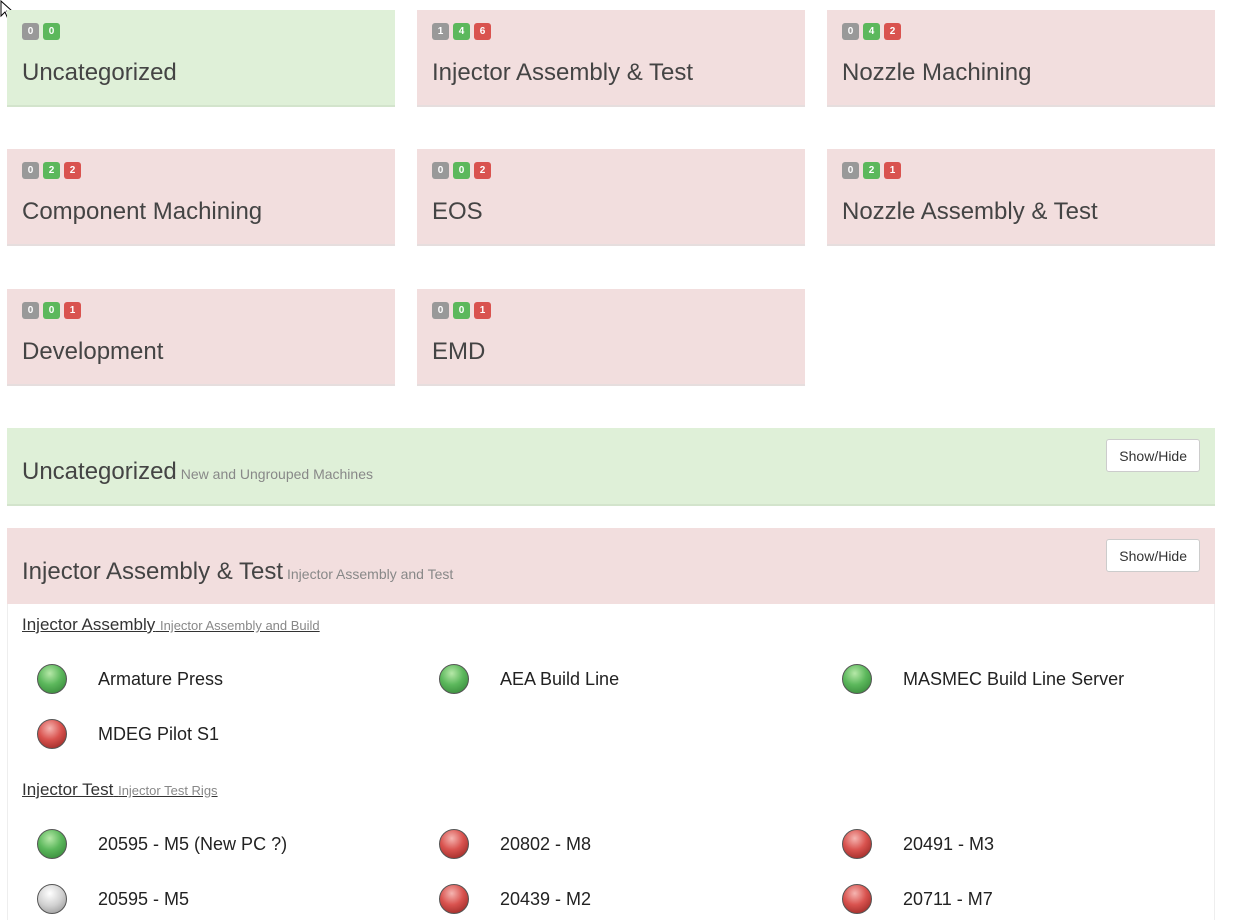 The height and width of the screenshot is (920, 1256). What do you see at coordinates (1021, 58) in the screenshot?
I see `tile-nozzle-machining: 0 4 2 Nozzle Machining` at bounding box center [1021, 58].